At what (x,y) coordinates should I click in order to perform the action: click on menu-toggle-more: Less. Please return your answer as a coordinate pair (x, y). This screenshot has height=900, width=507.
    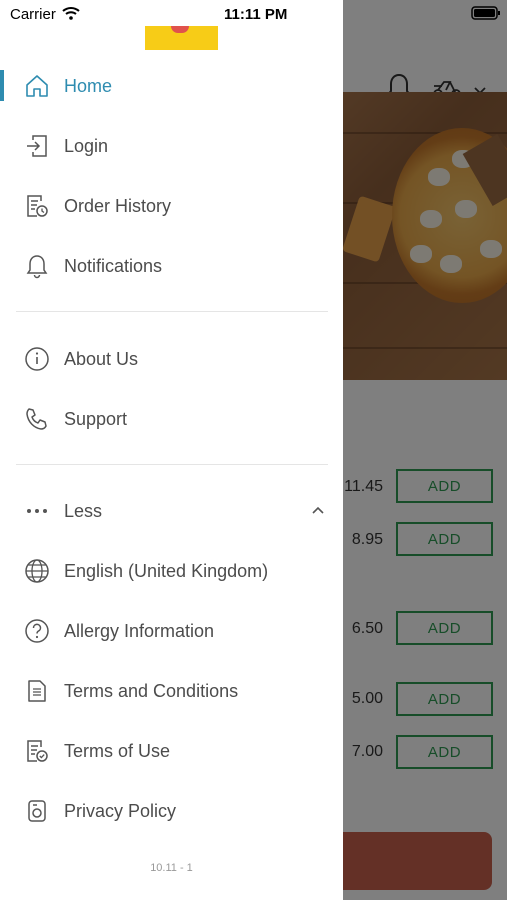
    Looking at the image, I should click on (171, 511).